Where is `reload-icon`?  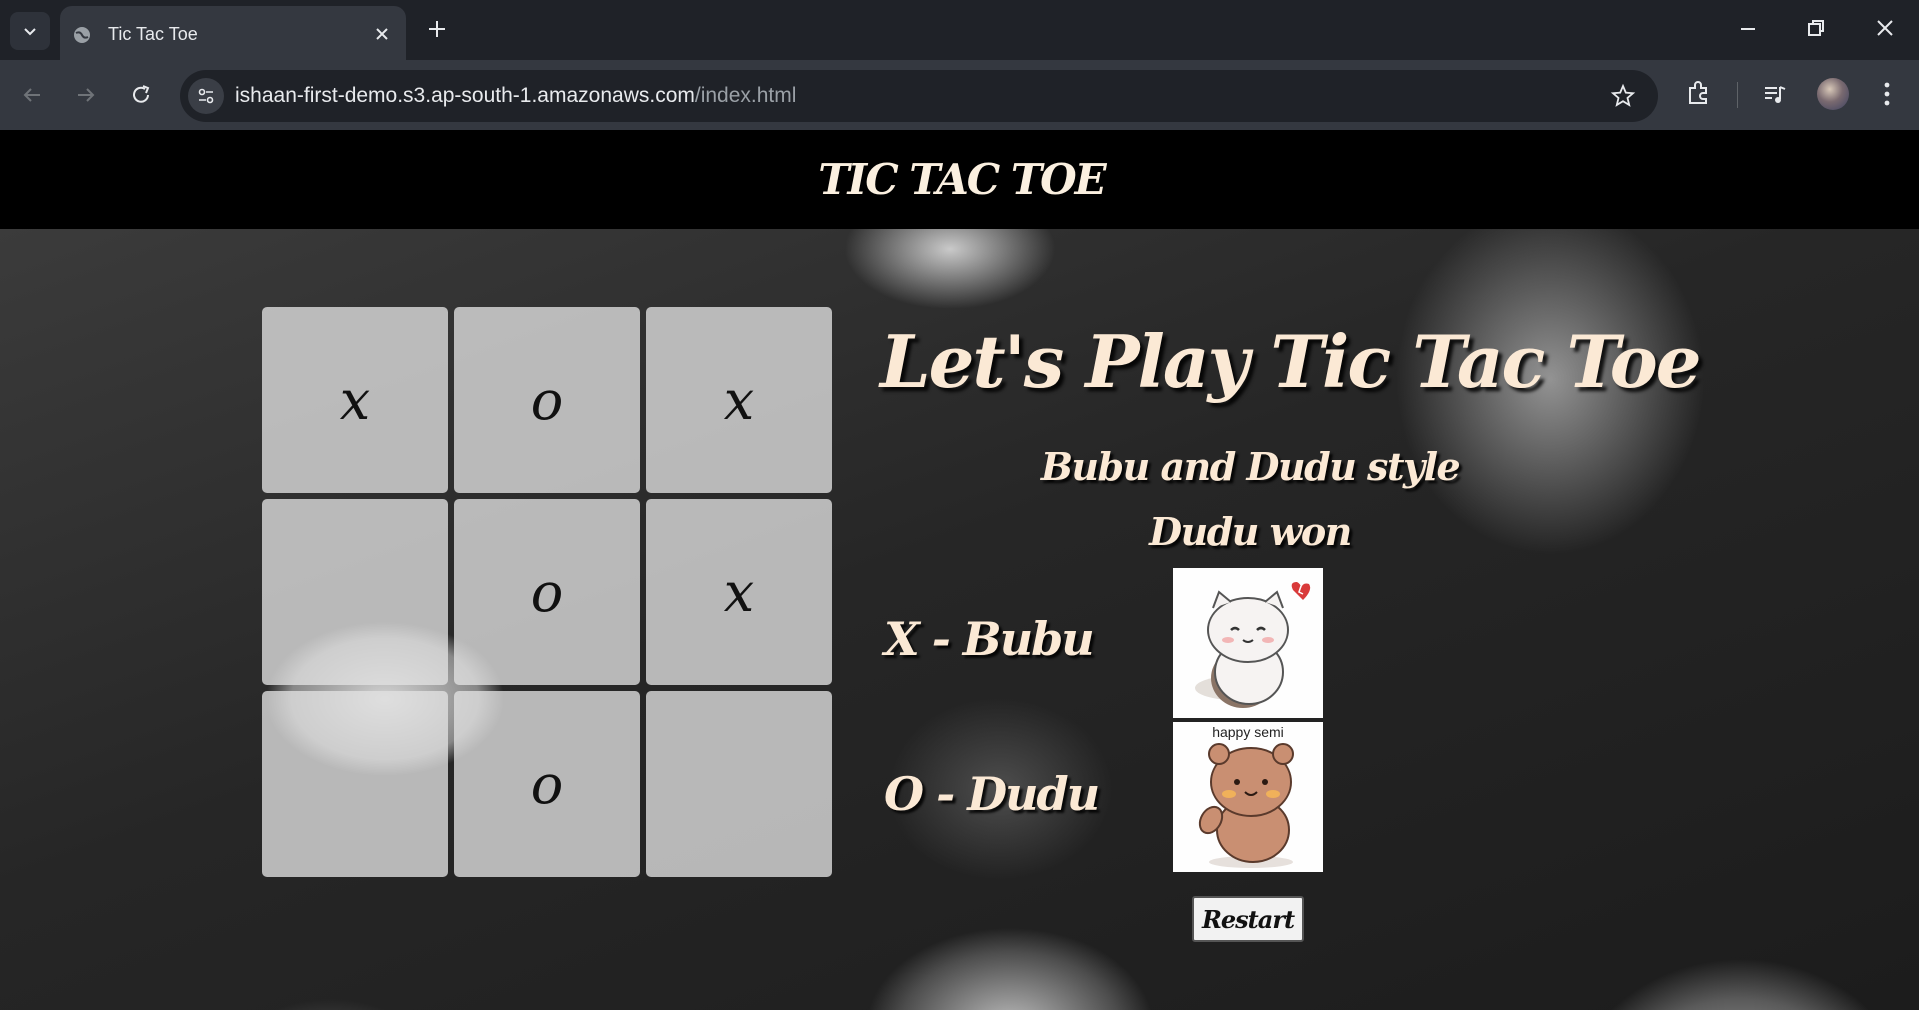 reload-icon is located at coordinates (141, 95).